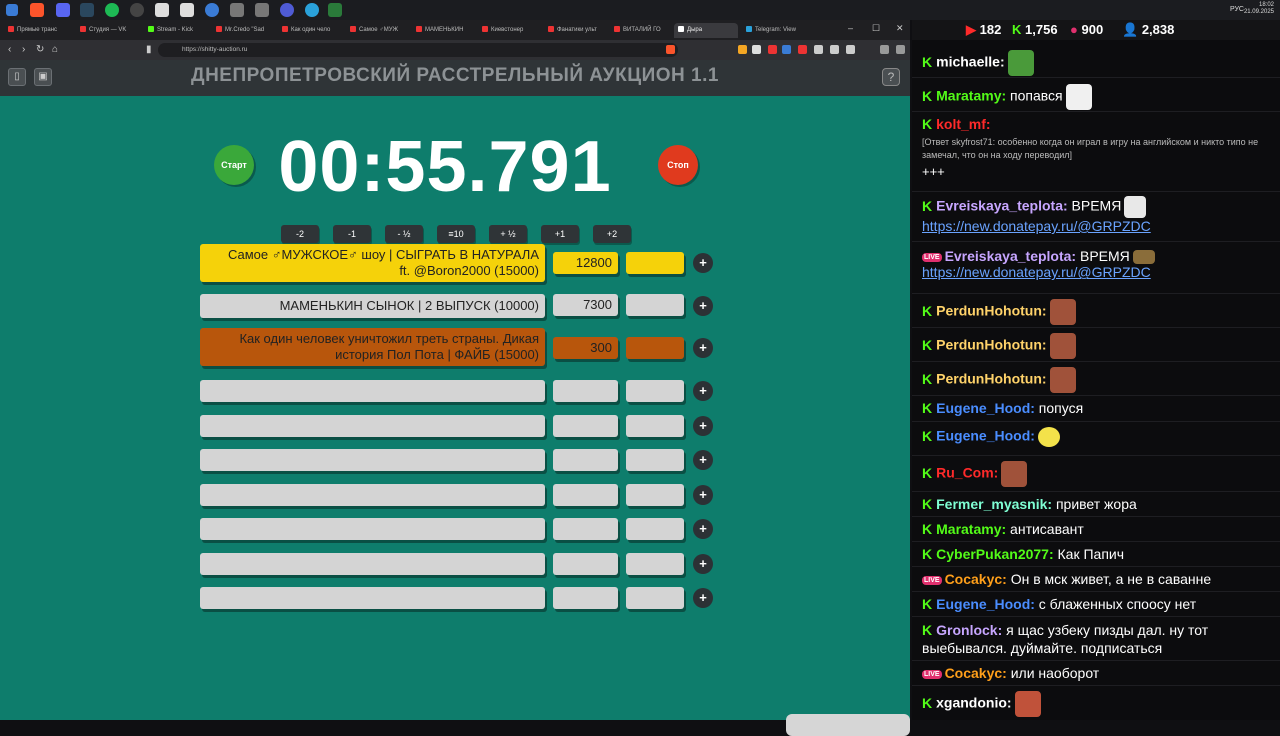  What do you see at coordinates (508, 234) in the screenshot?
I see `time-adjust-button: + ½` at bounding box center [508, 234].